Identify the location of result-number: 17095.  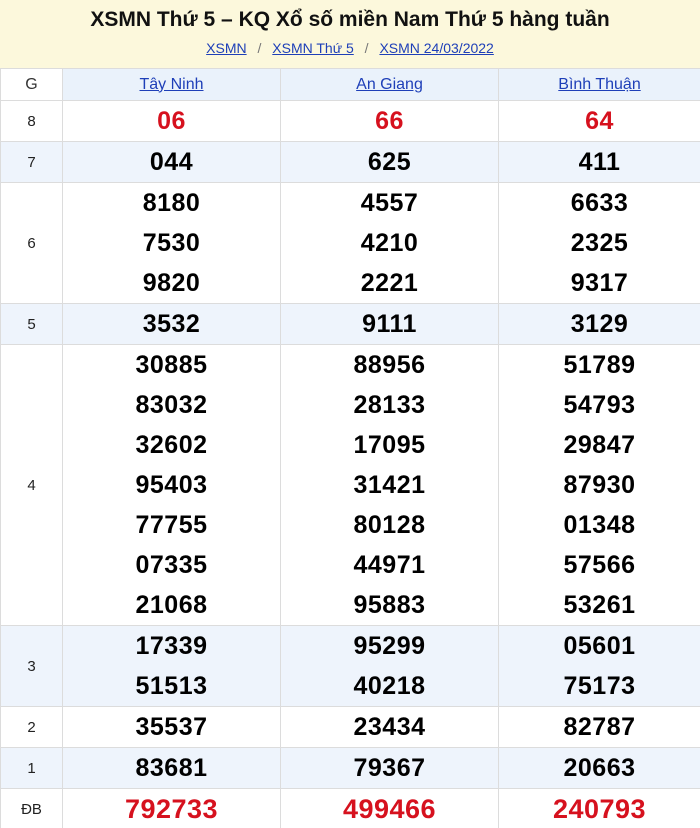
(389, 445).